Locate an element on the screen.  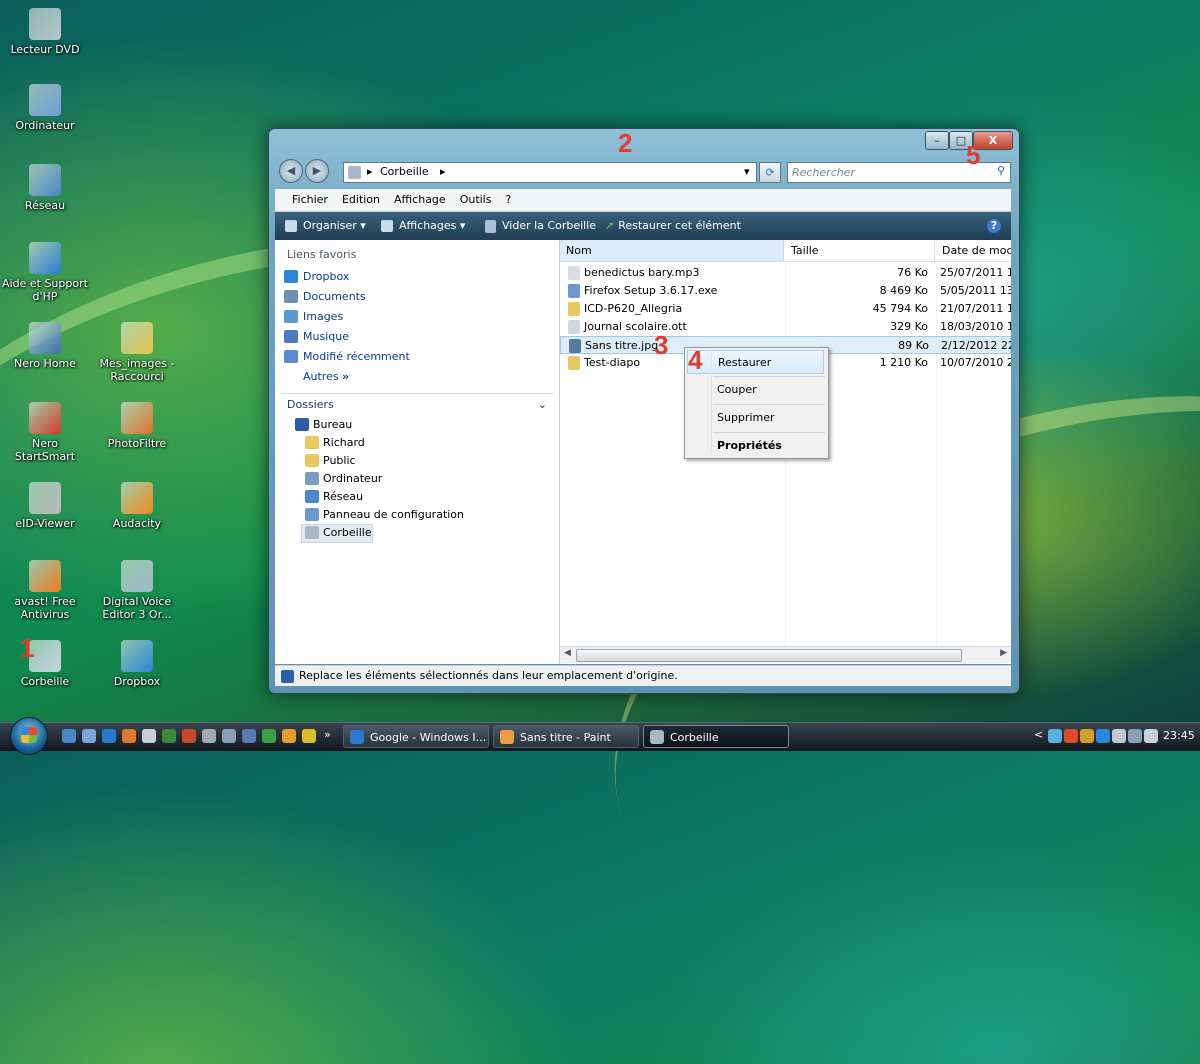
column-nom: Nom is located at coordinates (672, 250).